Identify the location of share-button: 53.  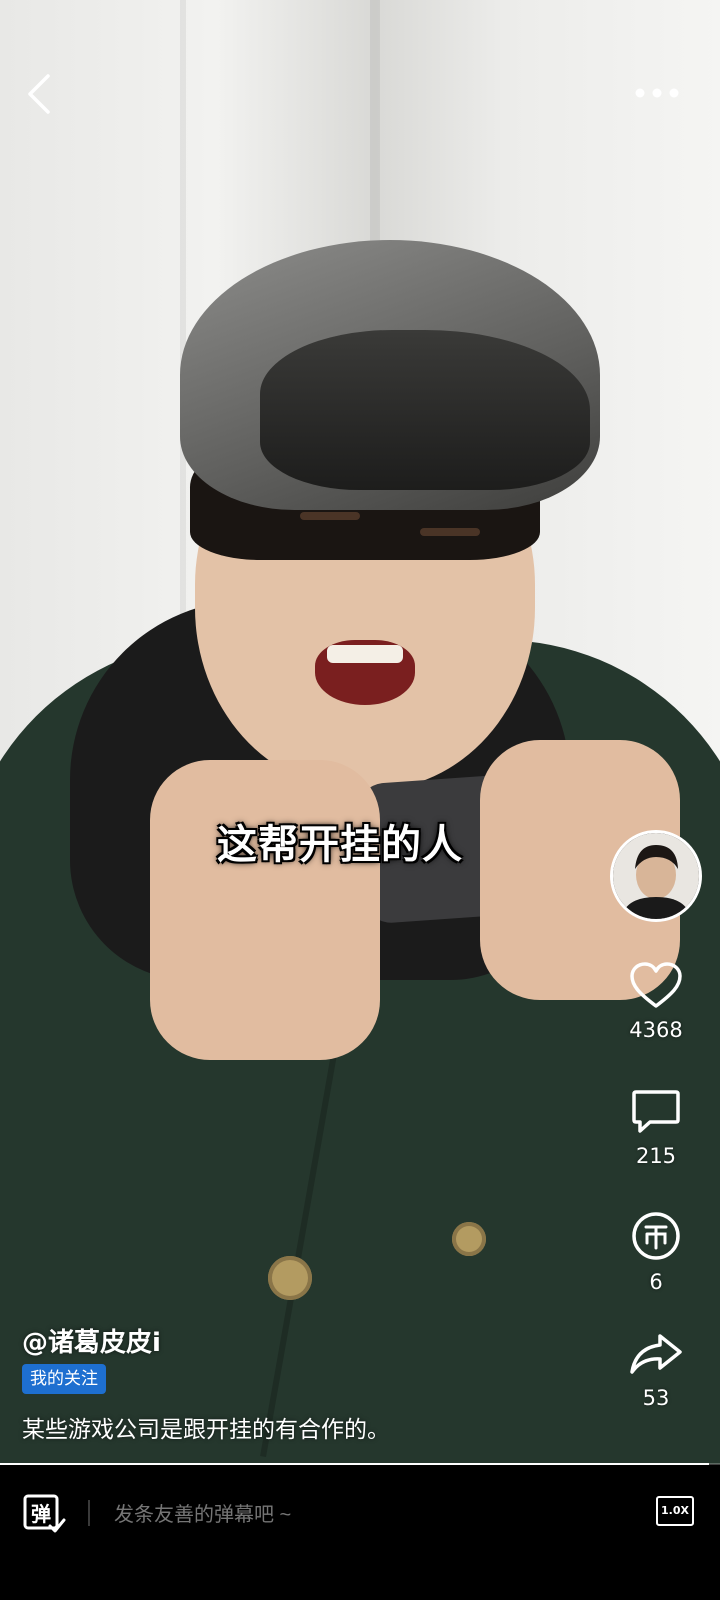
(656, 1370).